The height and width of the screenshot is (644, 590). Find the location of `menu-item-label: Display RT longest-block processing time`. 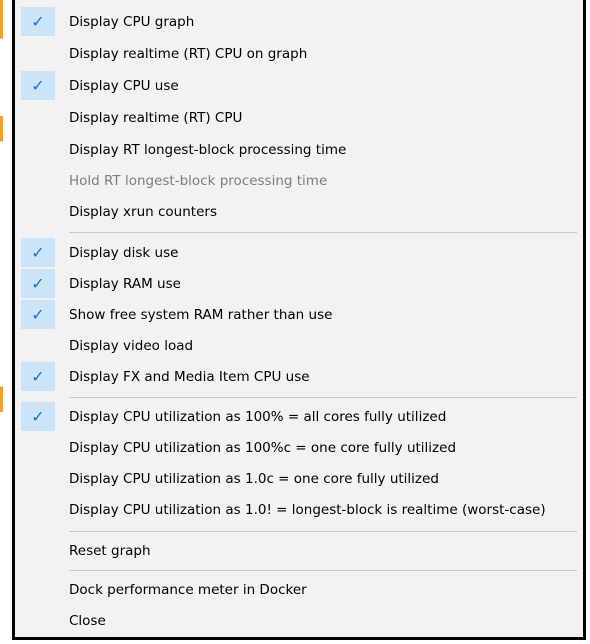

menu-item-label: Display RT longest-block processing time is located at coordinates (208, 149).